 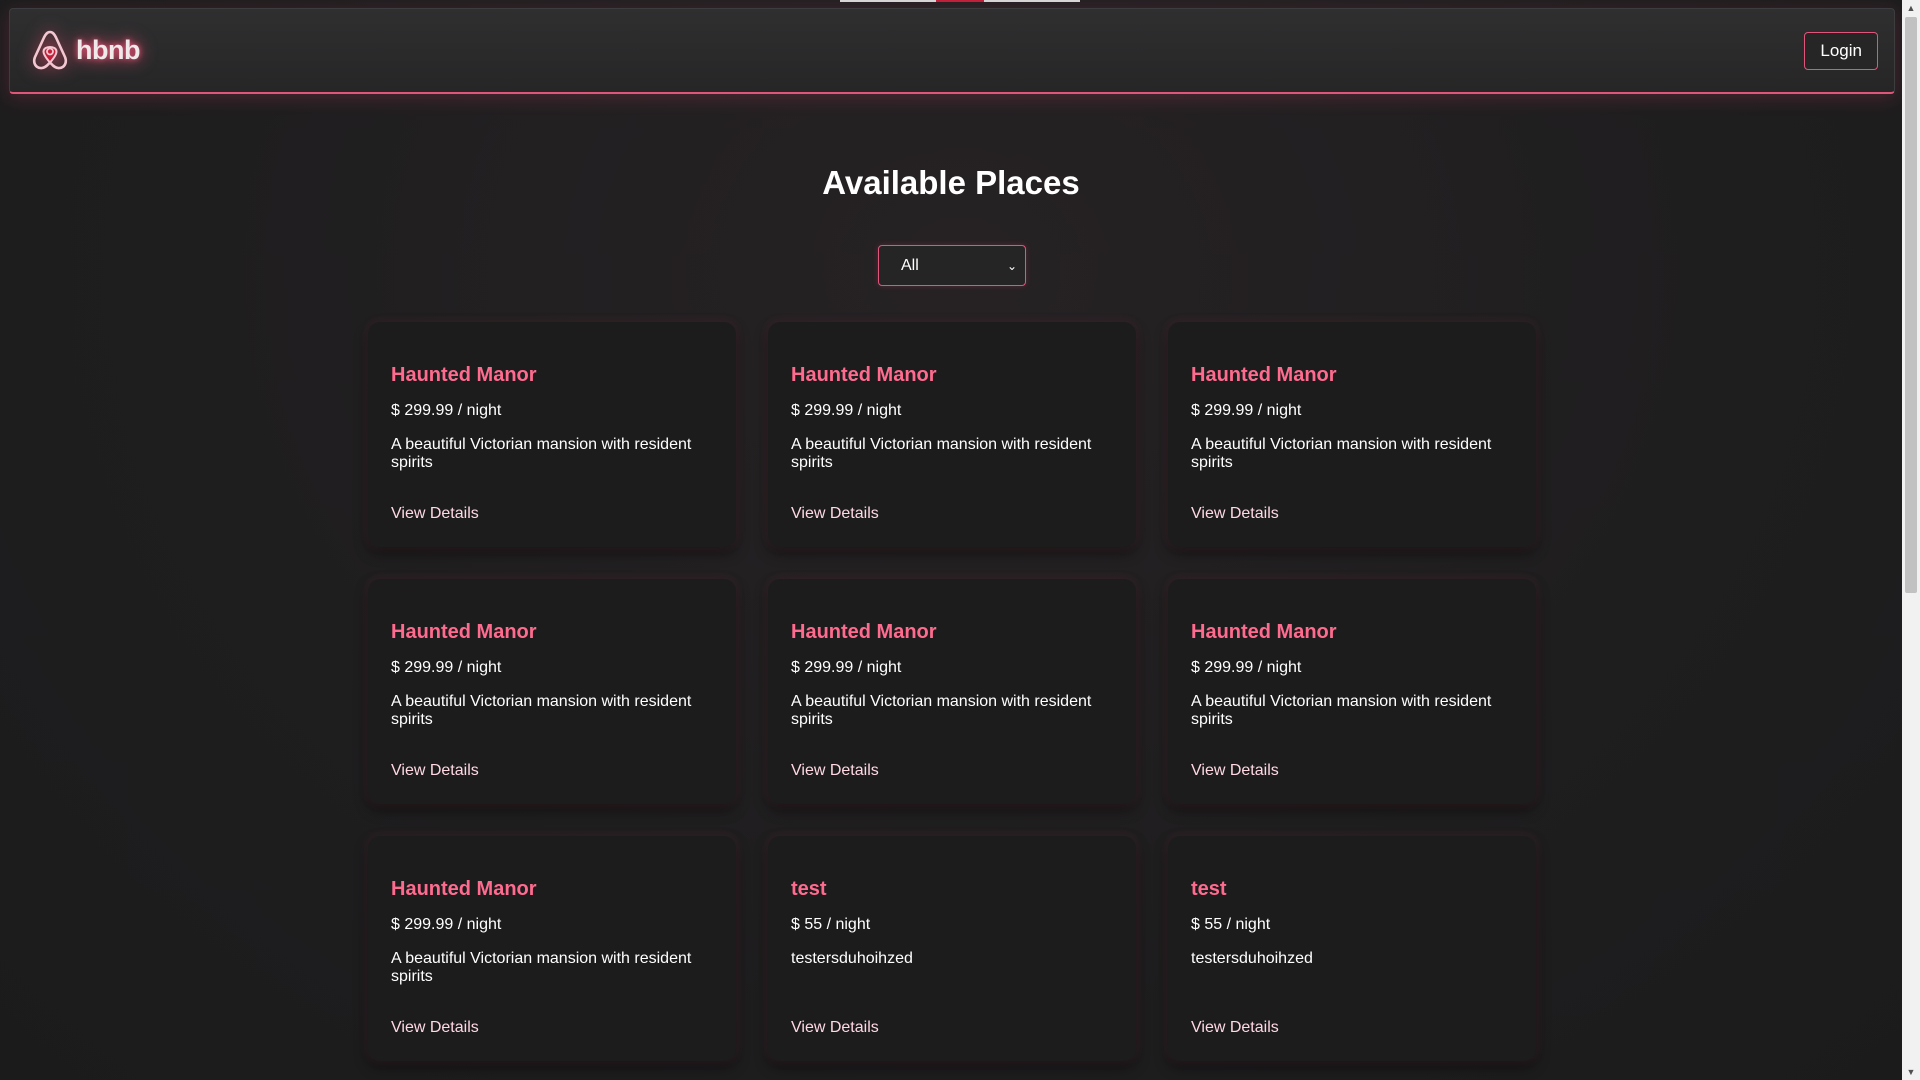 I want to click on login-button: Login, so click(x=1841, y=50).